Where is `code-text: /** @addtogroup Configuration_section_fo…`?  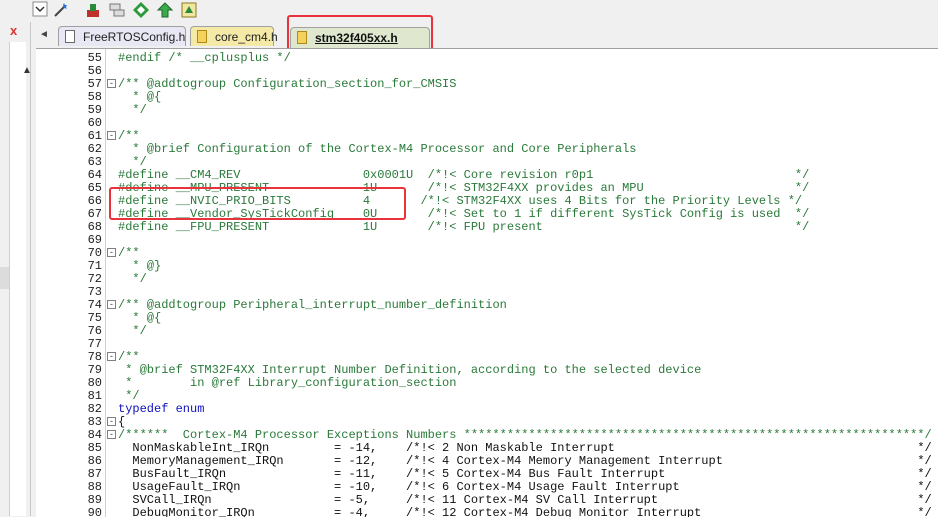
code-text: /** @addtogroup Configuration_section_fo… is located at coordinates (287, 84).